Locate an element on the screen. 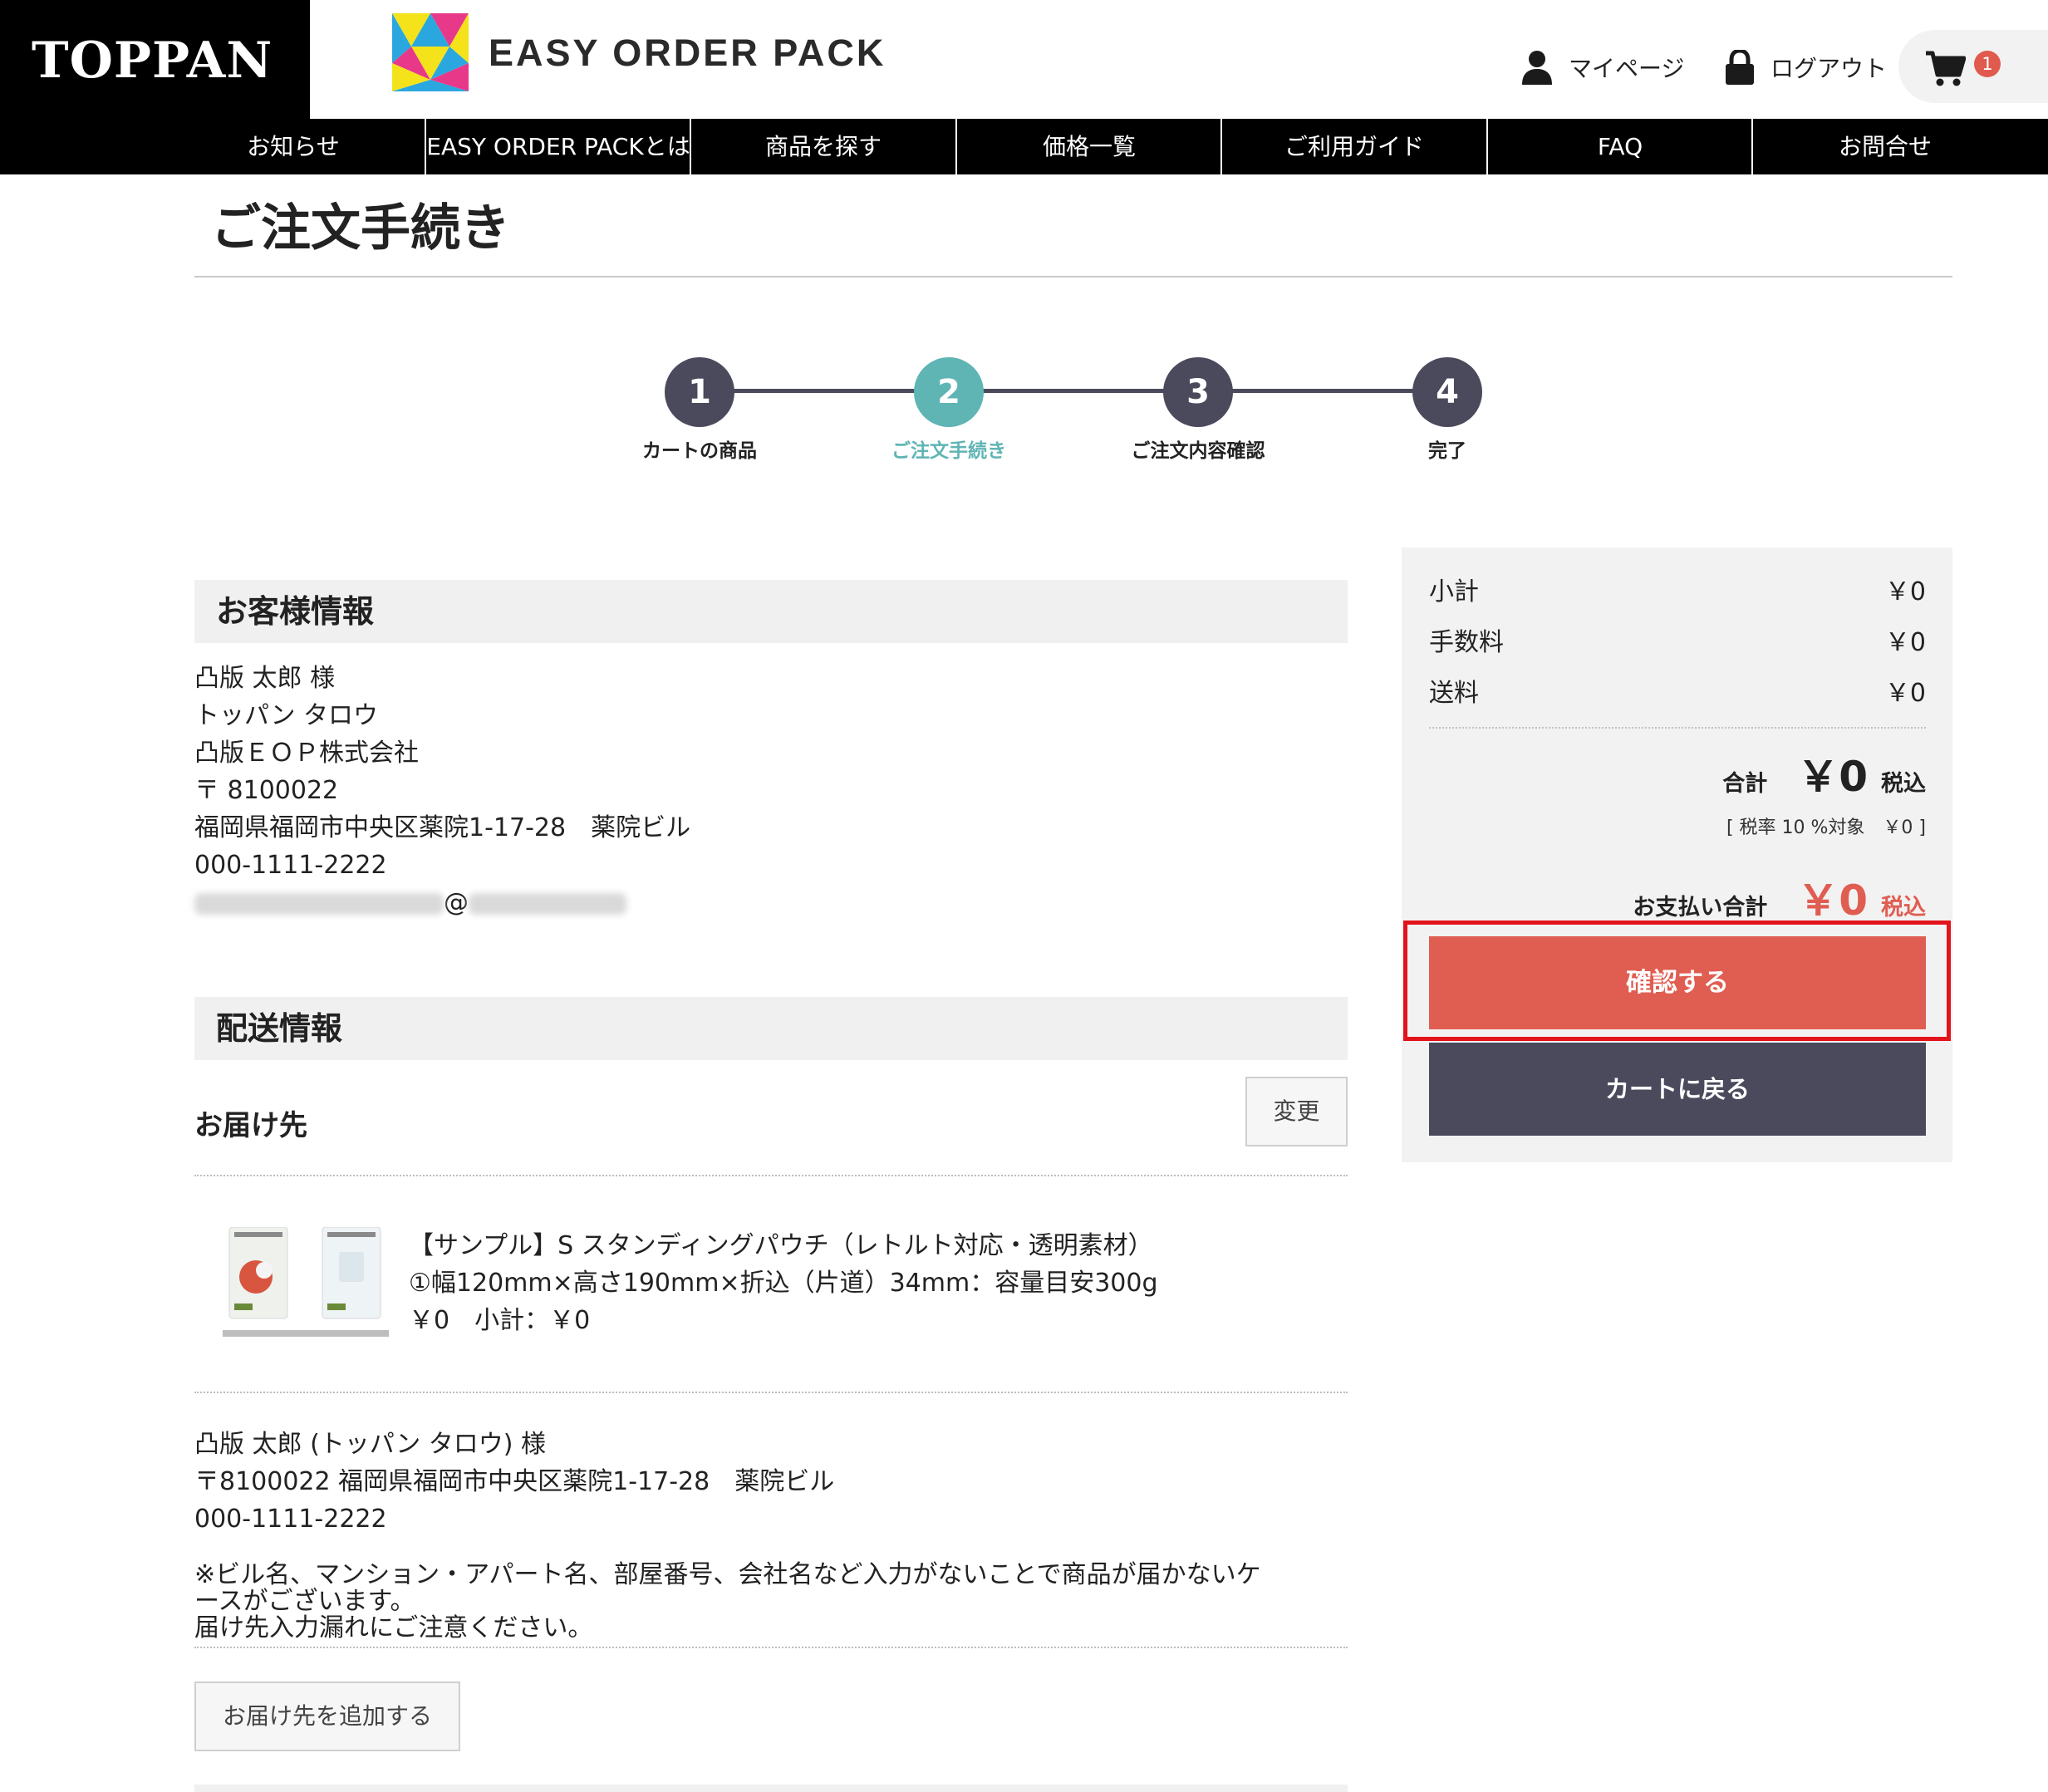 The image size is (2048, 1792). fee-value: ￥0 is located at coordinates (1905, 643).